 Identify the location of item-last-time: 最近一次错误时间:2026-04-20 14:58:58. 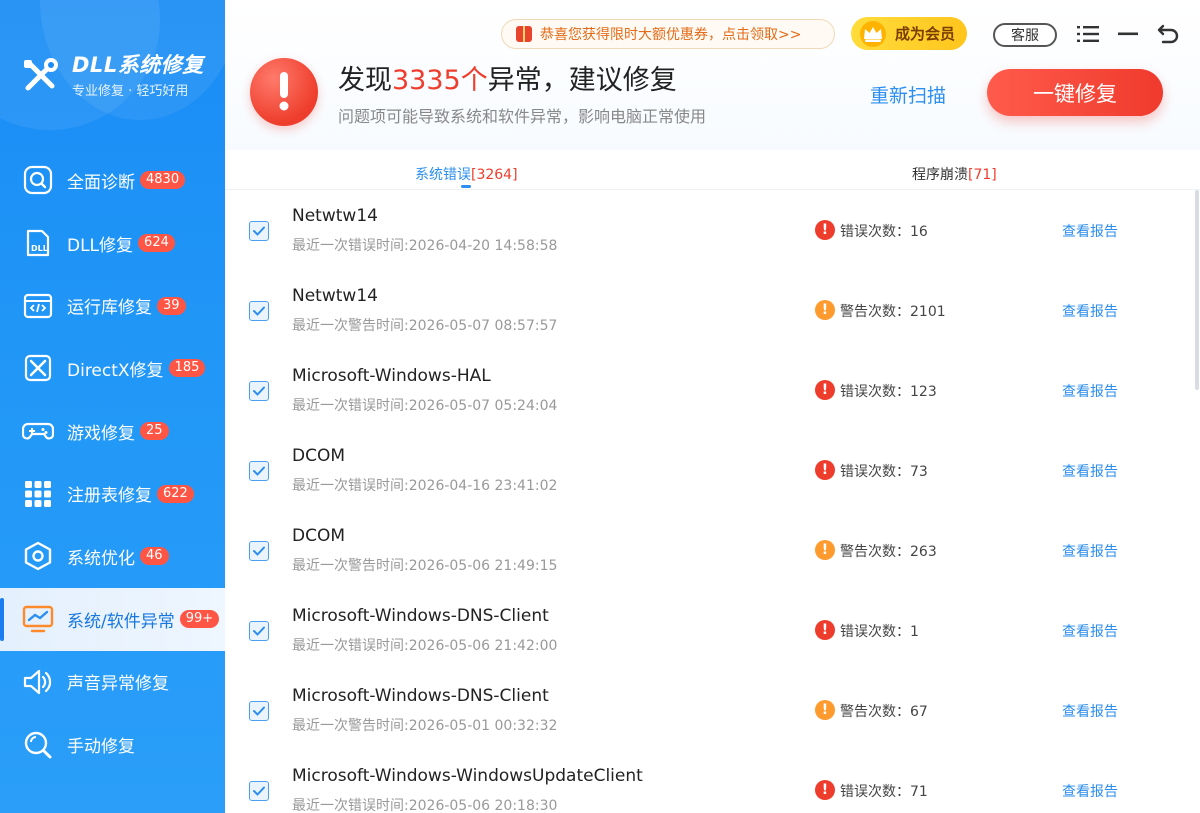
(425, 246).